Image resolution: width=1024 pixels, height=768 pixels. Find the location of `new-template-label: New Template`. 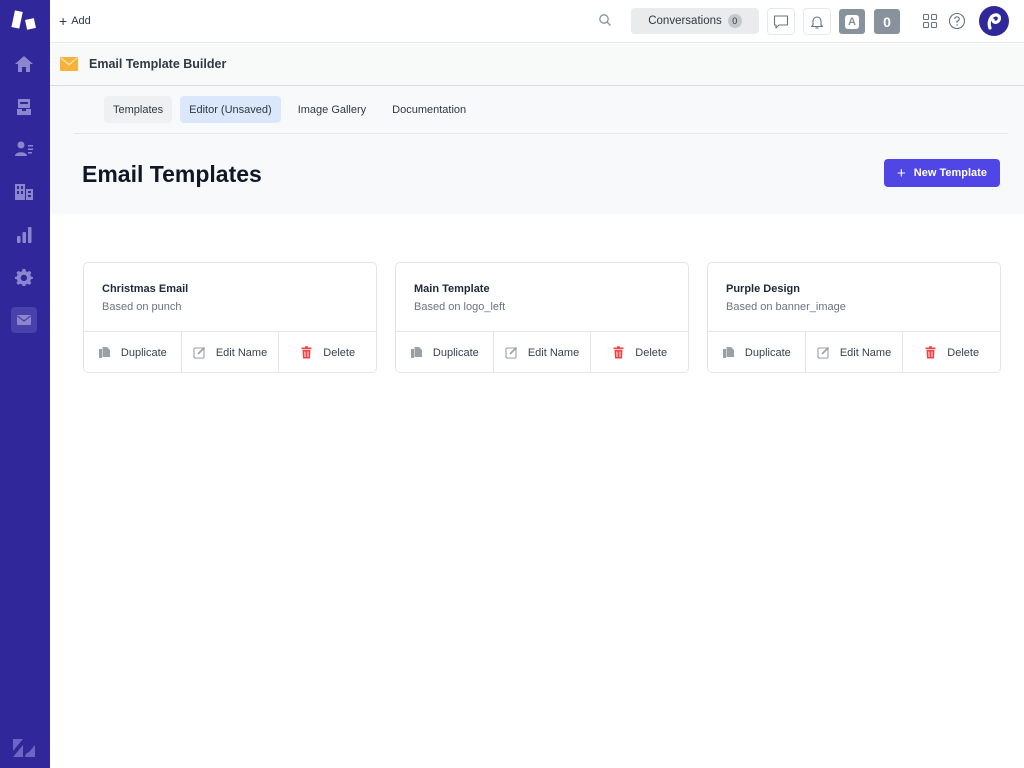

new-template-label: New Template is located at coordinates (950, 173).